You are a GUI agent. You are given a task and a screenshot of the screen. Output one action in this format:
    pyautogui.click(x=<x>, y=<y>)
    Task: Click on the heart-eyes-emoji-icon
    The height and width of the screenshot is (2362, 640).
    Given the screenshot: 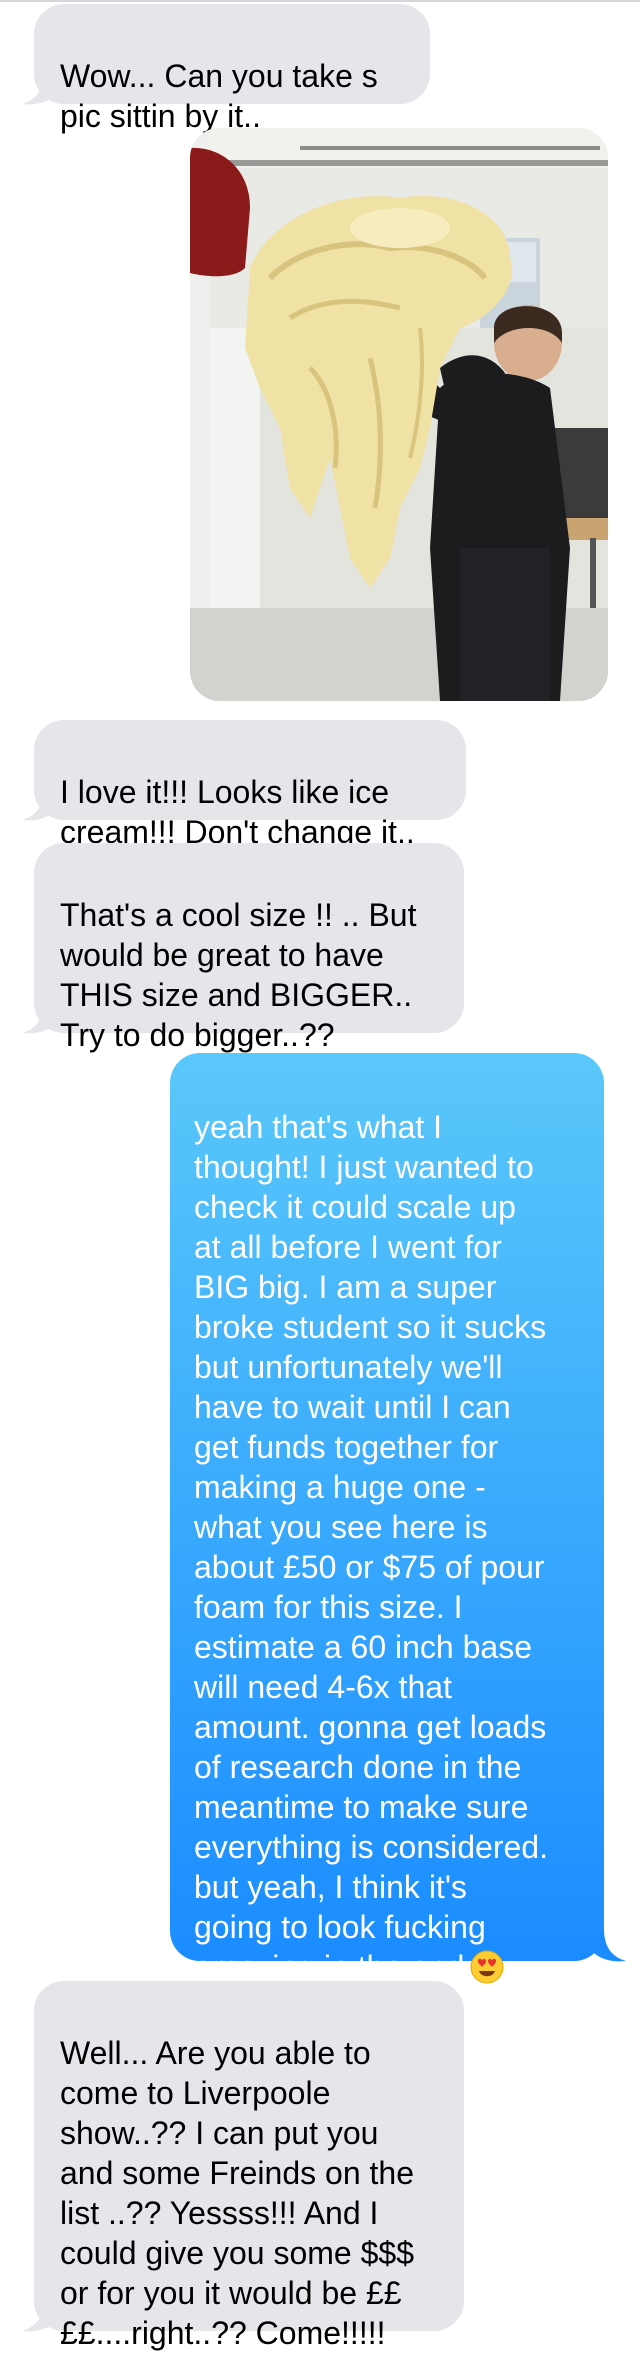 What is the action you would take?
    pyautogui.click(x=487, y=1967)
    